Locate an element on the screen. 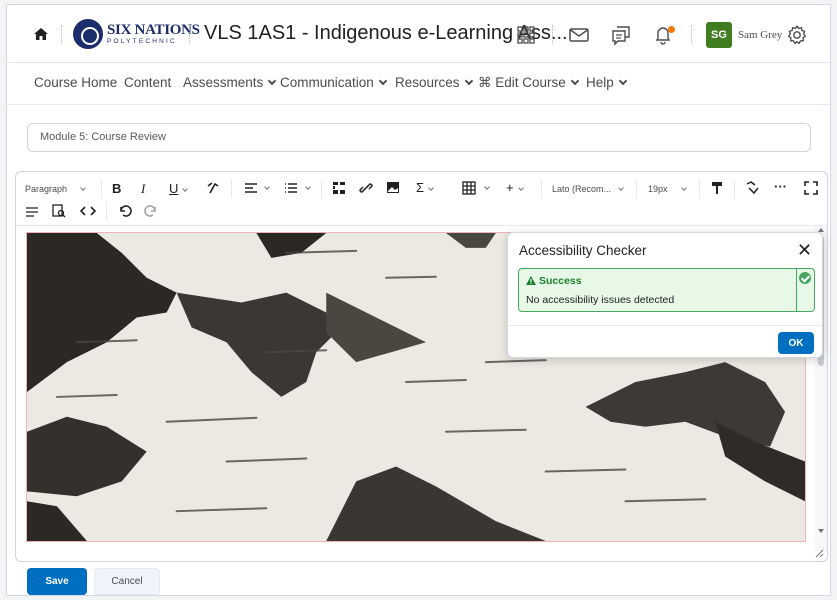 Image resolution: width=837 pixels, height=600 pixels. word-count-icon is located at coordinates (32, 211).